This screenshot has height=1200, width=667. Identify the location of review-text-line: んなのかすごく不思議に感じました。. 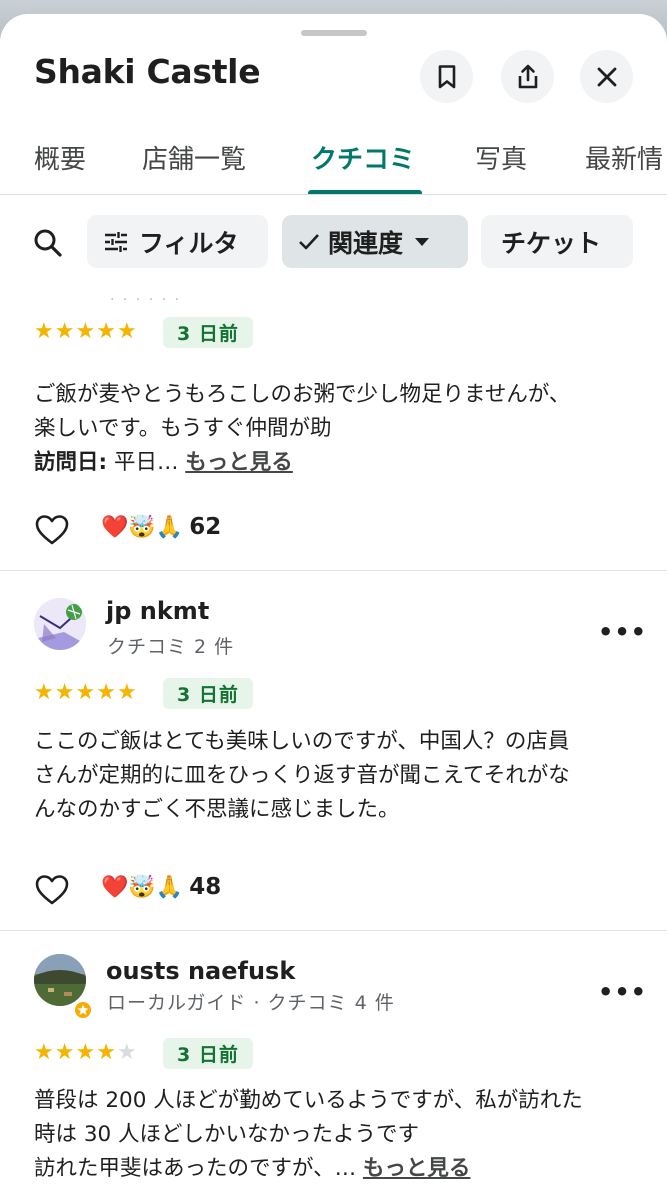
(217, 809).